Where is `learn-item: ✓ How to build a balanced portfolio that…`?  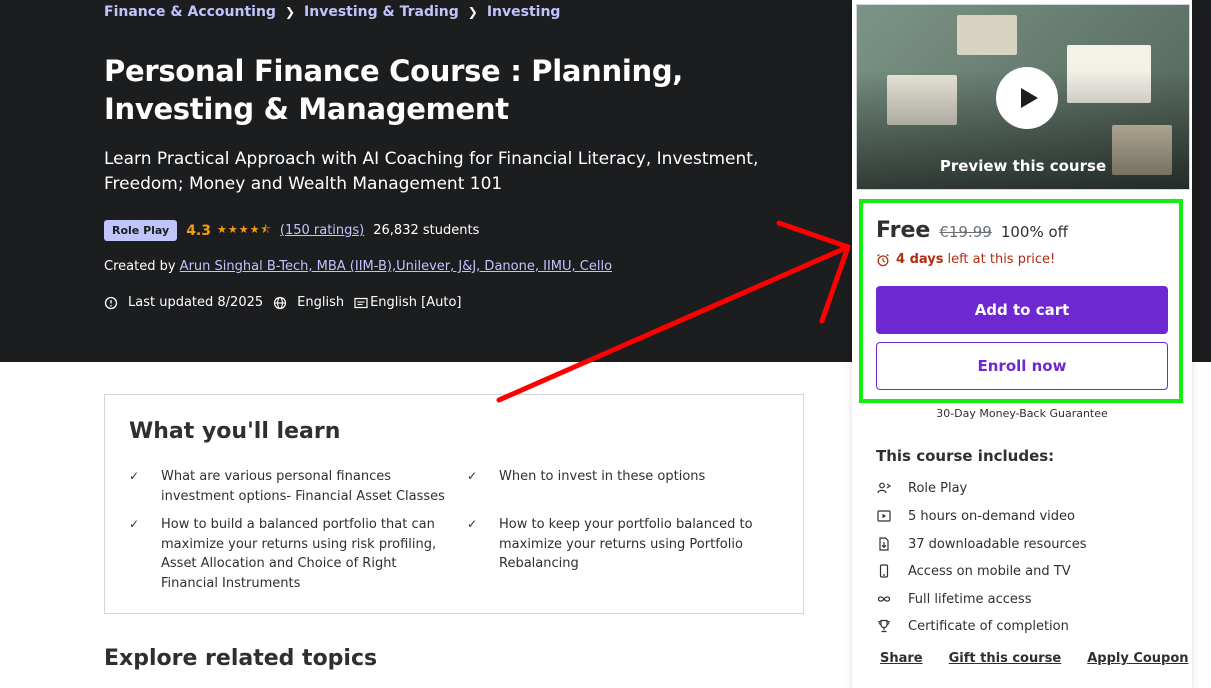
learn-item: ✓ How to build a balanced portfolio that… is located at coordinates (289, 554).